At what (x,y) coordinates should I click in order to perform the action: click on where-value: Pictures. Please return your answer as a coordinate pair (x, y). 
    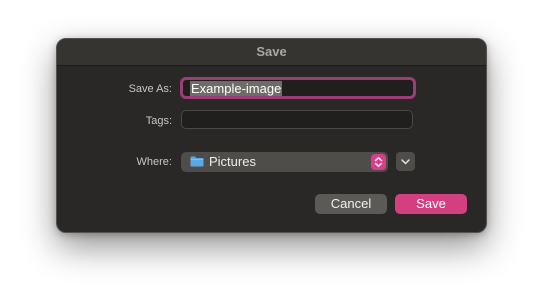
    Looking at the image, I should click on (232, 161).